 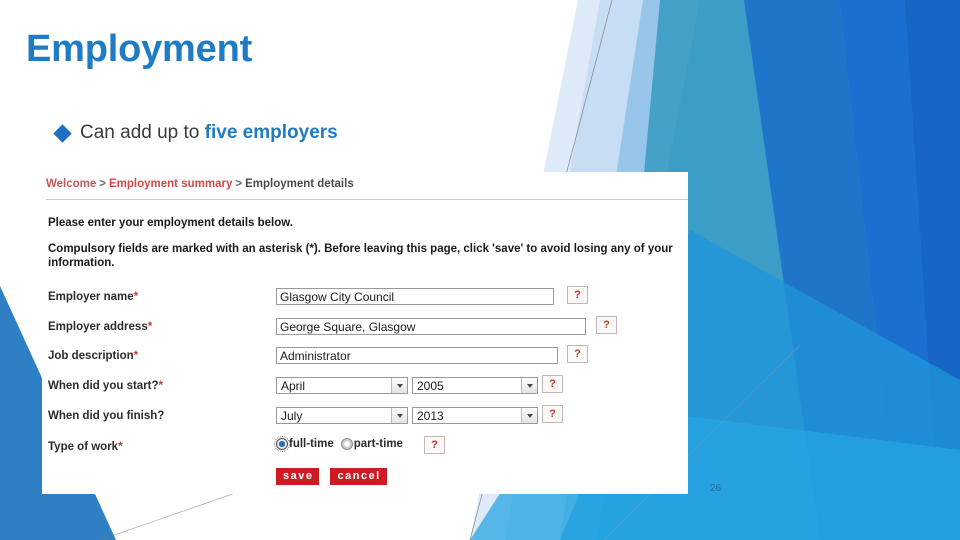 What do you see at coordinates (378, 444) in the screenshot?
I see `radio-label-part-time: part-time` at bounding box center [378, 444].